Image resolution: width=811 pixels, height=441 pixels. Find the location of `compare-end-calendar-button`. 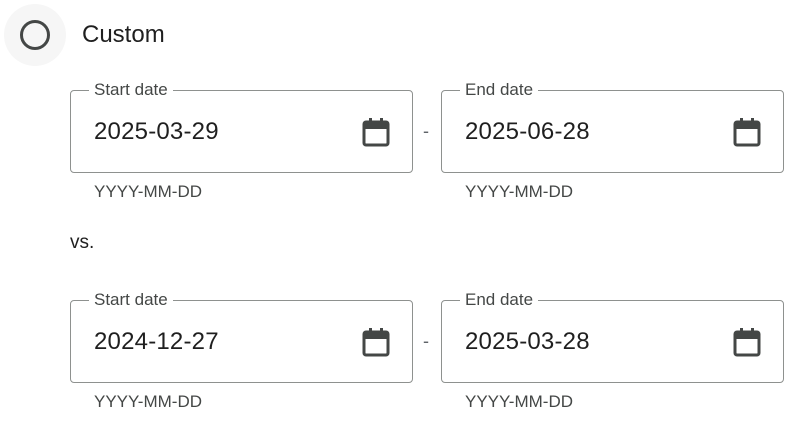

compare-end-calendar-button is located at coordinates (747, 342).